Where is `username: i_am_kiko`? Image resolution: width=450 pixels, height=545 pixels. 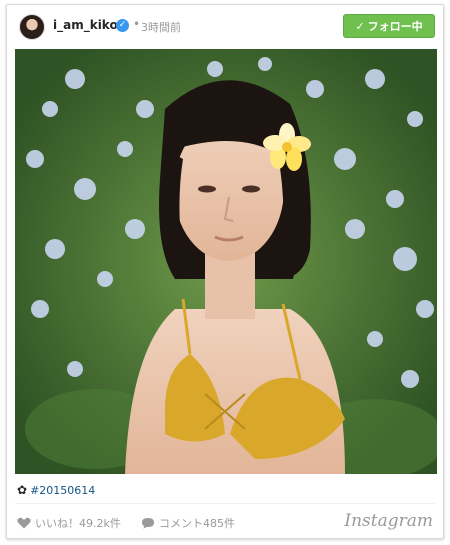 username: i_am_kiko is located at coordinates (85, 25).